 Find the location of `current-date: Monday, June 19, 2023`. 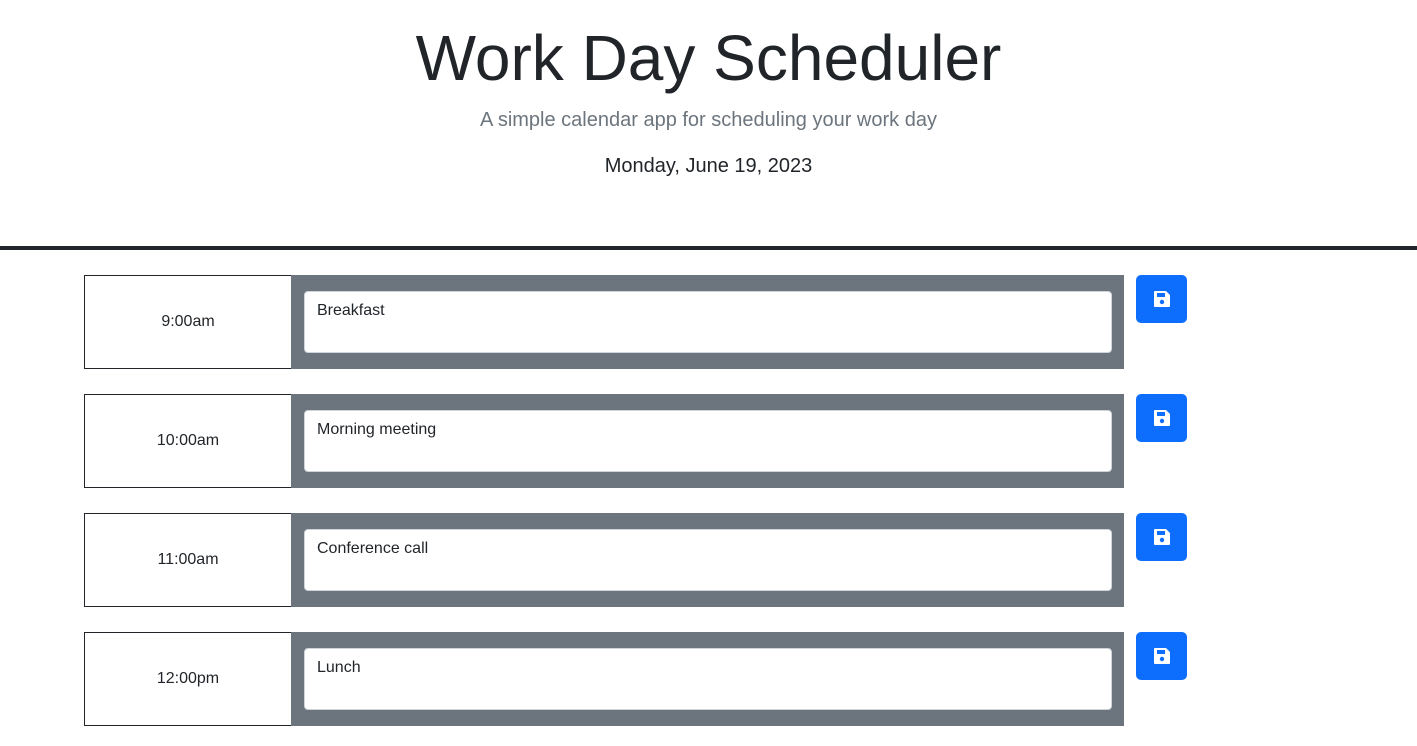

current-date: Monday, June 19, 2023 is located at coordinates (708, 166).